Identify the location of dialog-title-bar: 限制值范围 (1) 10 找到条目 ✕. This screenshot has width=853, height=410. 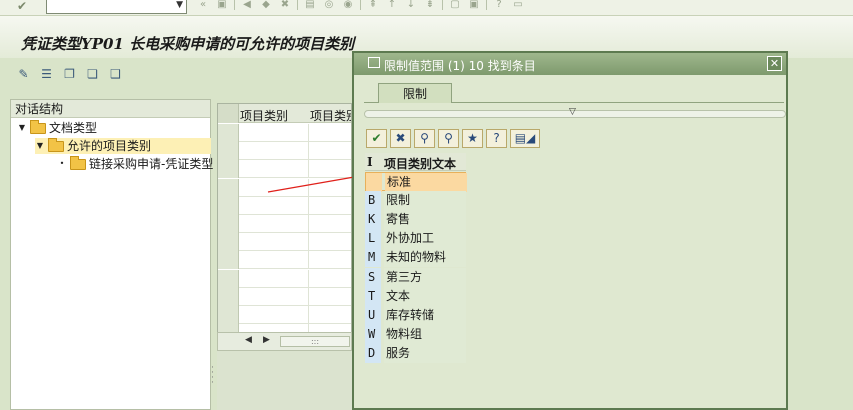
(570, 64).